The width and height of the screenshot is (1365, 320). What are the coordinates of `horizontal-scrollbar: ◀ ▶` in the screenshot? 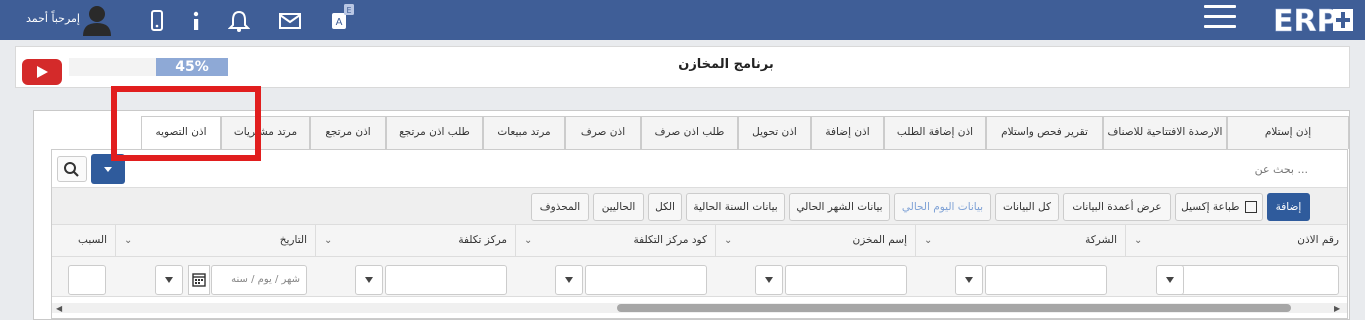 It's located at (699, 308).